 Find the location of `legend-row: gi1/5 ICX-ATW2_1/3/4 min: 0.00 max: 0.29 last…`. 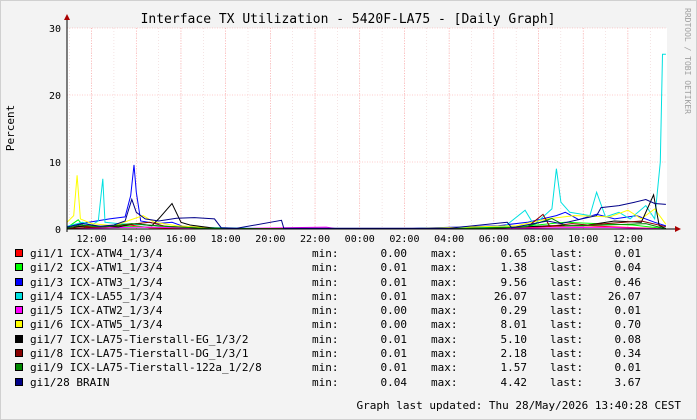

legend-row: gi1/5 ICX-ATW2_1/3/4 min: 0.00 max: 0.29 last… is located at coordinates (355, 311).